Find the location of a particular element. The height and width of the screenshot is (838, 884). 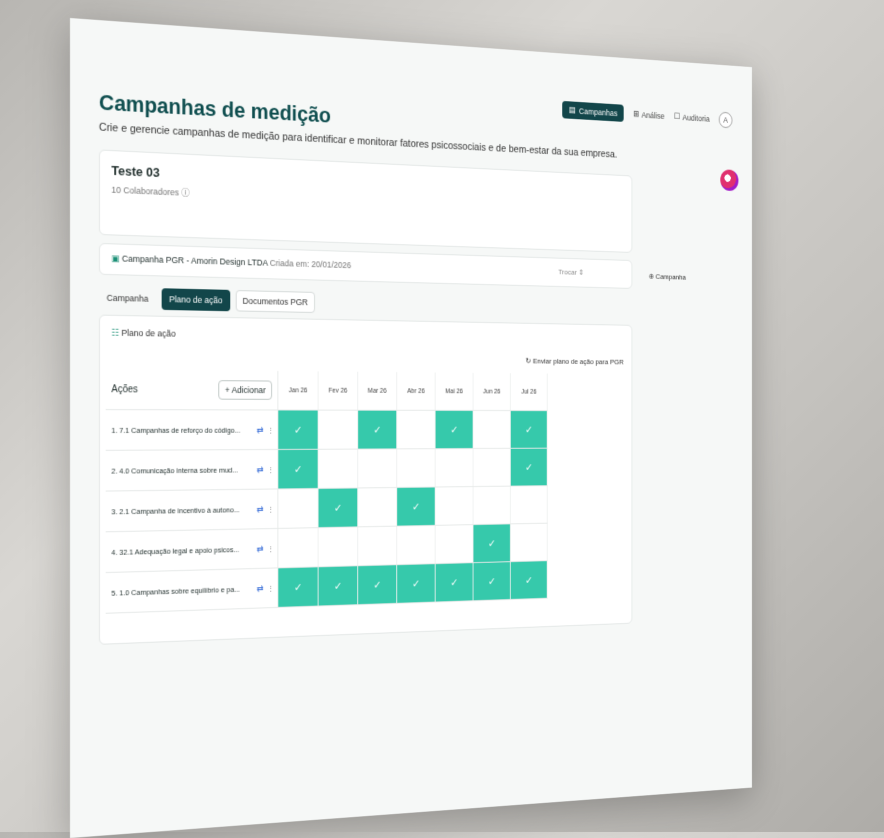

group-count-label: 10 Colaboradores is located at coordinates (145, 191).